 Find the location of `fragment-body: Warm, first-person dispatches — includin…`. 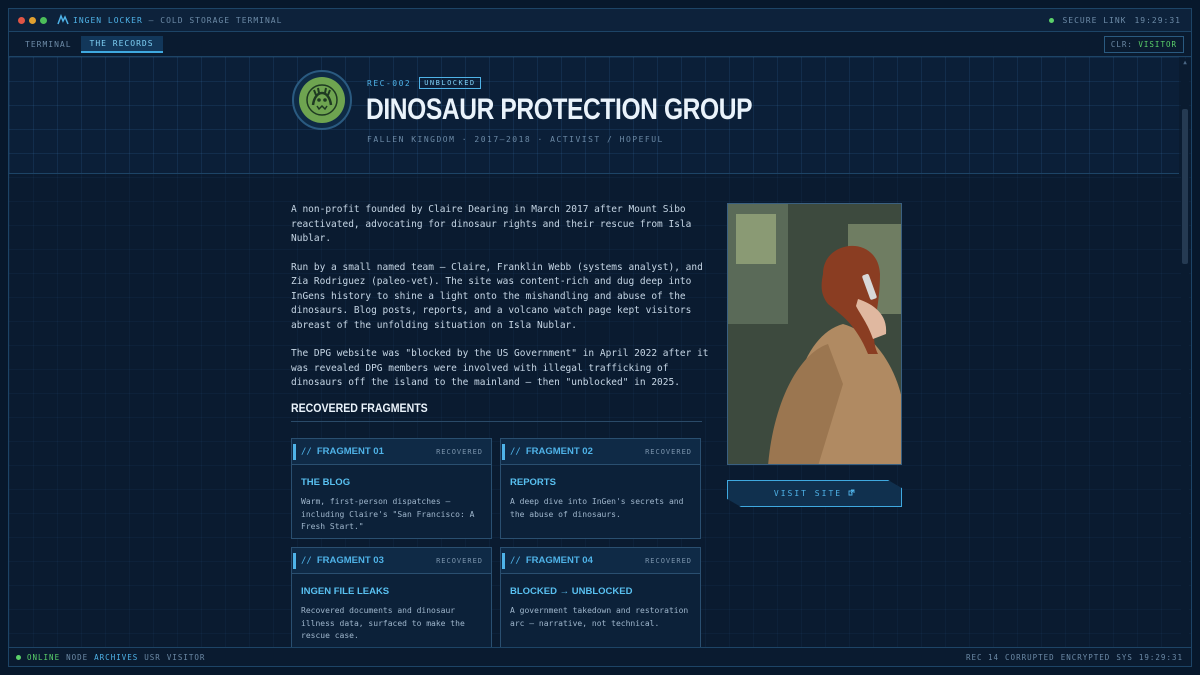

fragment-body: Warm, first-person dispatches — includin… is located at coordinates (388, 514).